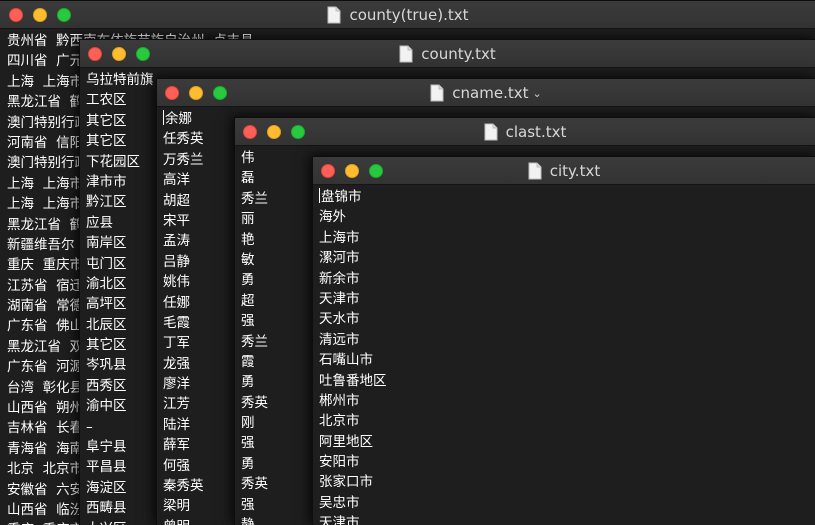 The width and height of the screenshot is (815, 525). I want to click on text-line: 阿里地区, so click(346, 441).